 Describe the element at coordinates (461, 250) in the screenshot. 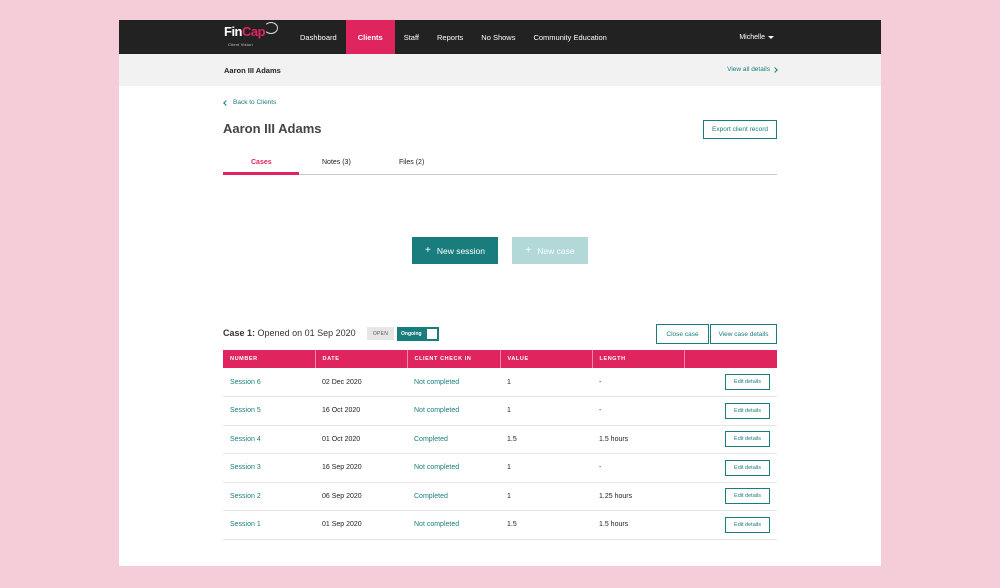

I see `new-session-label: New session` at that location.